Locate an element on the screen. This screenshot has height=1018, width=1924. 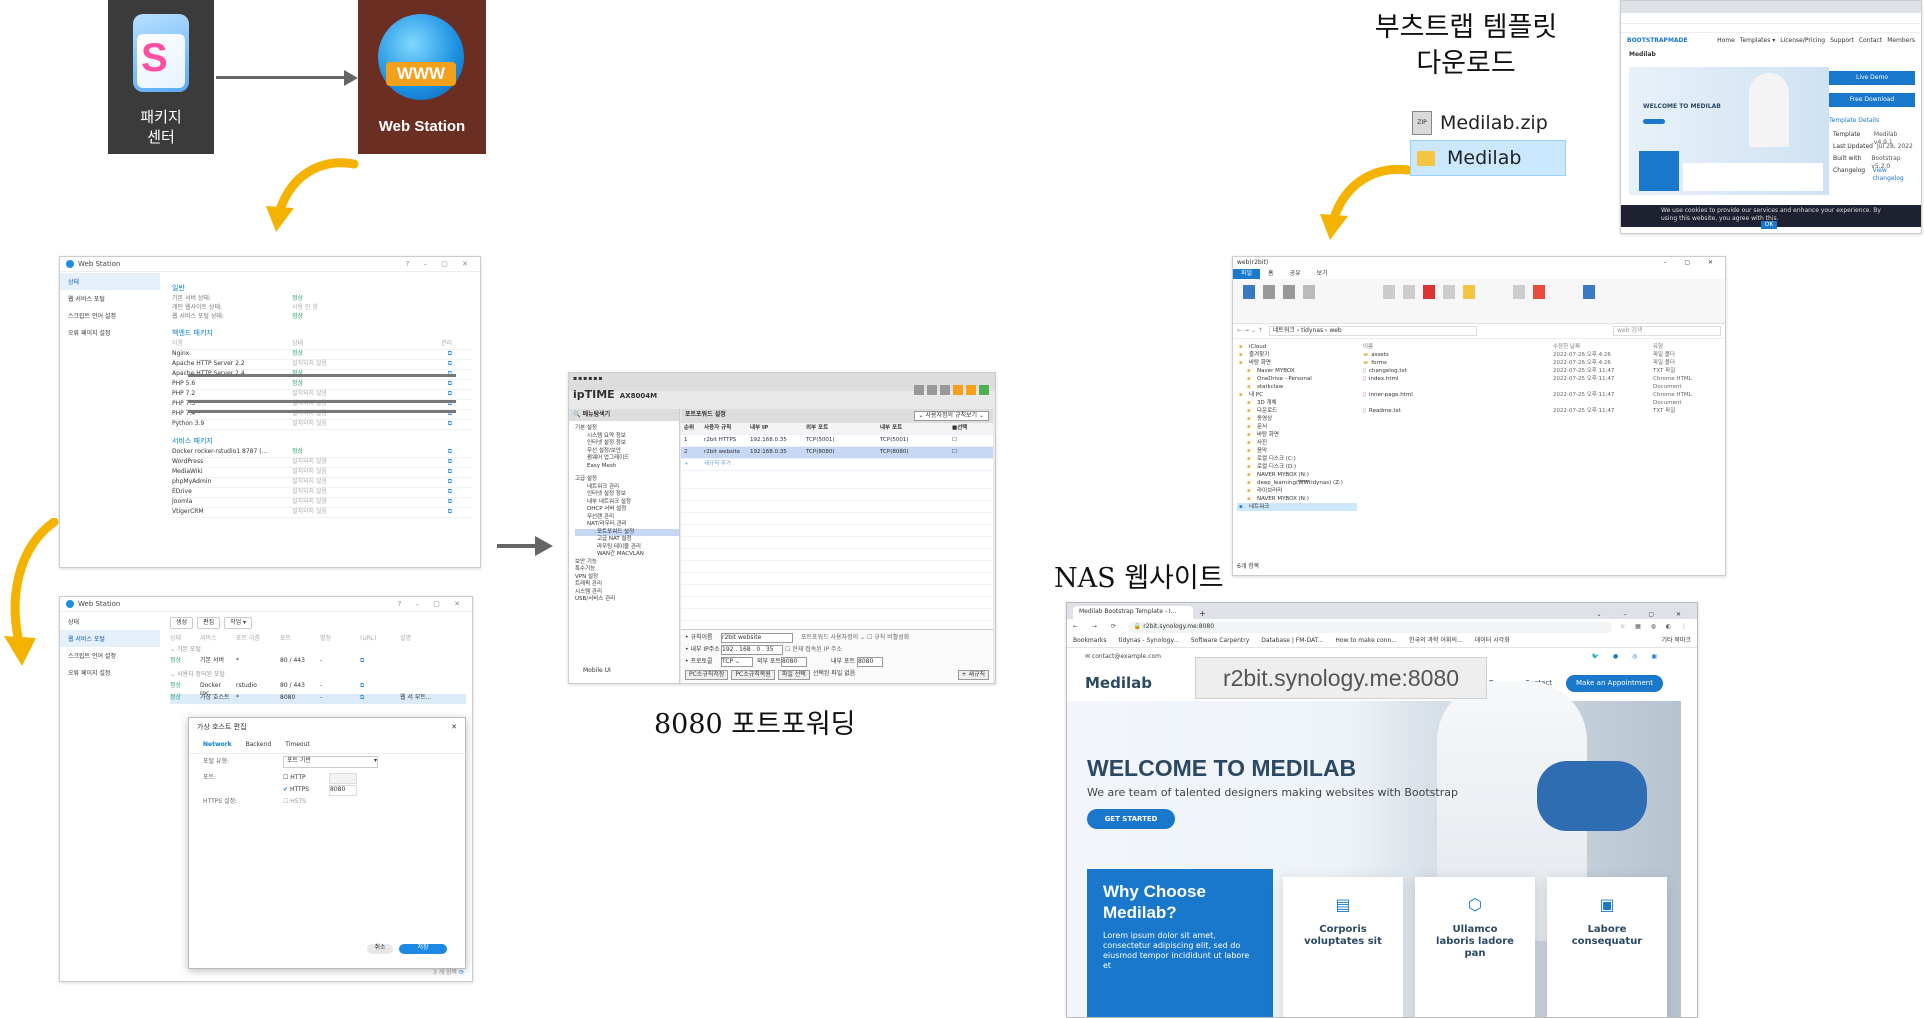
tab-backend: Backend is located at coordinates (259, 745).